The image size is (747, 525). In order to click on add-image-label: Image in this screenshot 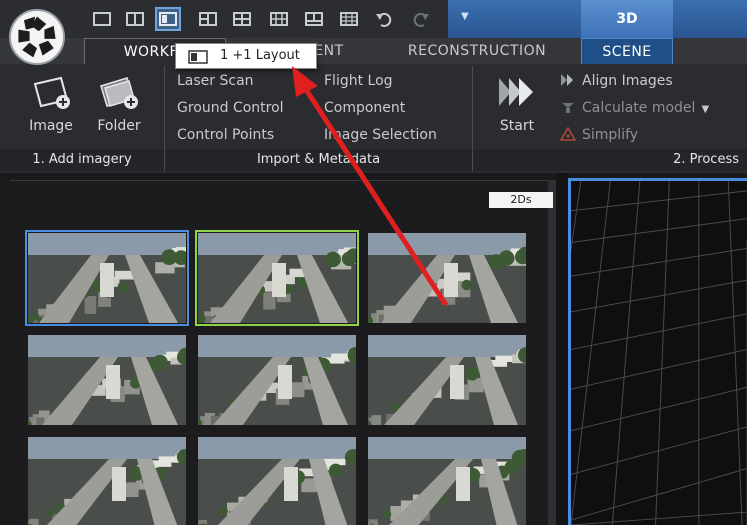, I will do `click(51, 126)`.